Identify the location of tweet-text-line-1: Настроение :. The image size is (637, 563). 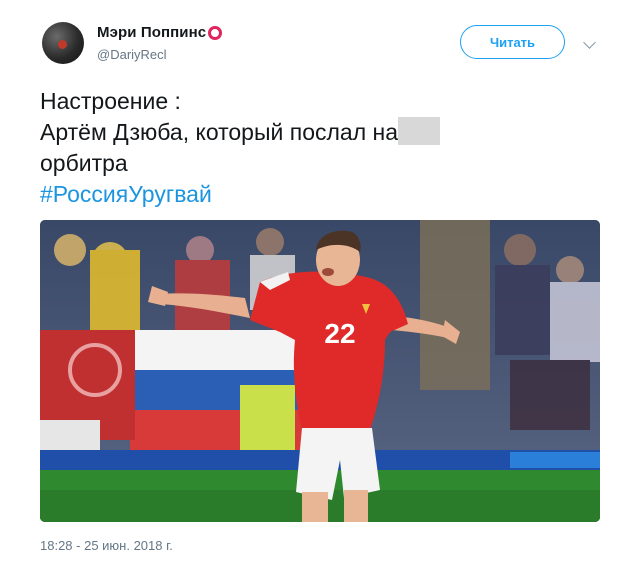
(110, 101).